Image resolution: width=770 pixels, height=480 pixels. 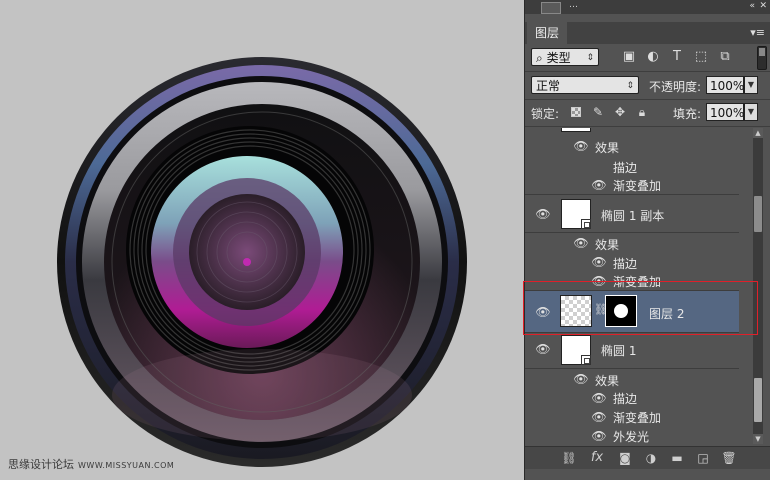 I want to click on lock-all-icon: 🔒︎, so click(x=642, y=112).